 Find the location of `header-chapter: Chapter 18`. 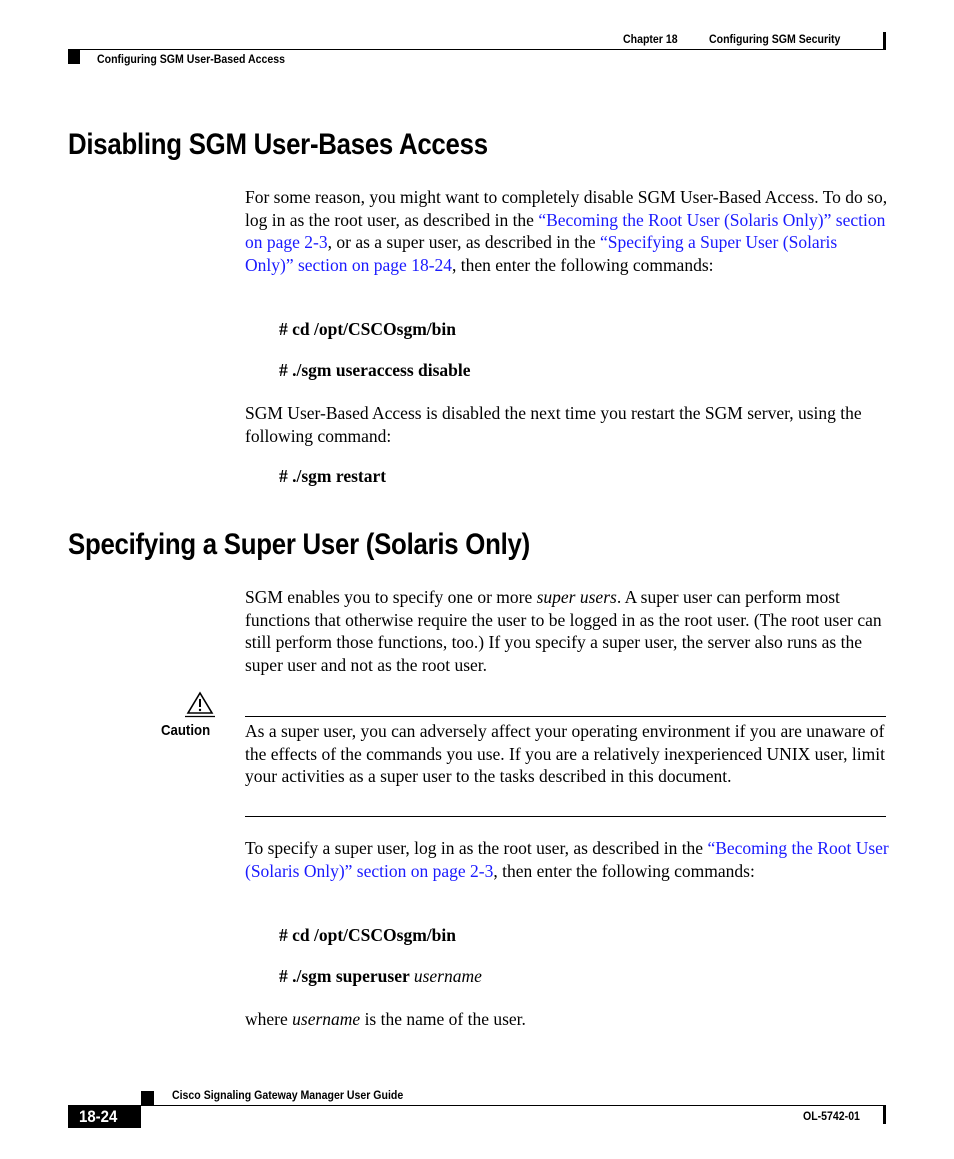

header-chapter: Chapter 18 is located at coordinates (650, 39).